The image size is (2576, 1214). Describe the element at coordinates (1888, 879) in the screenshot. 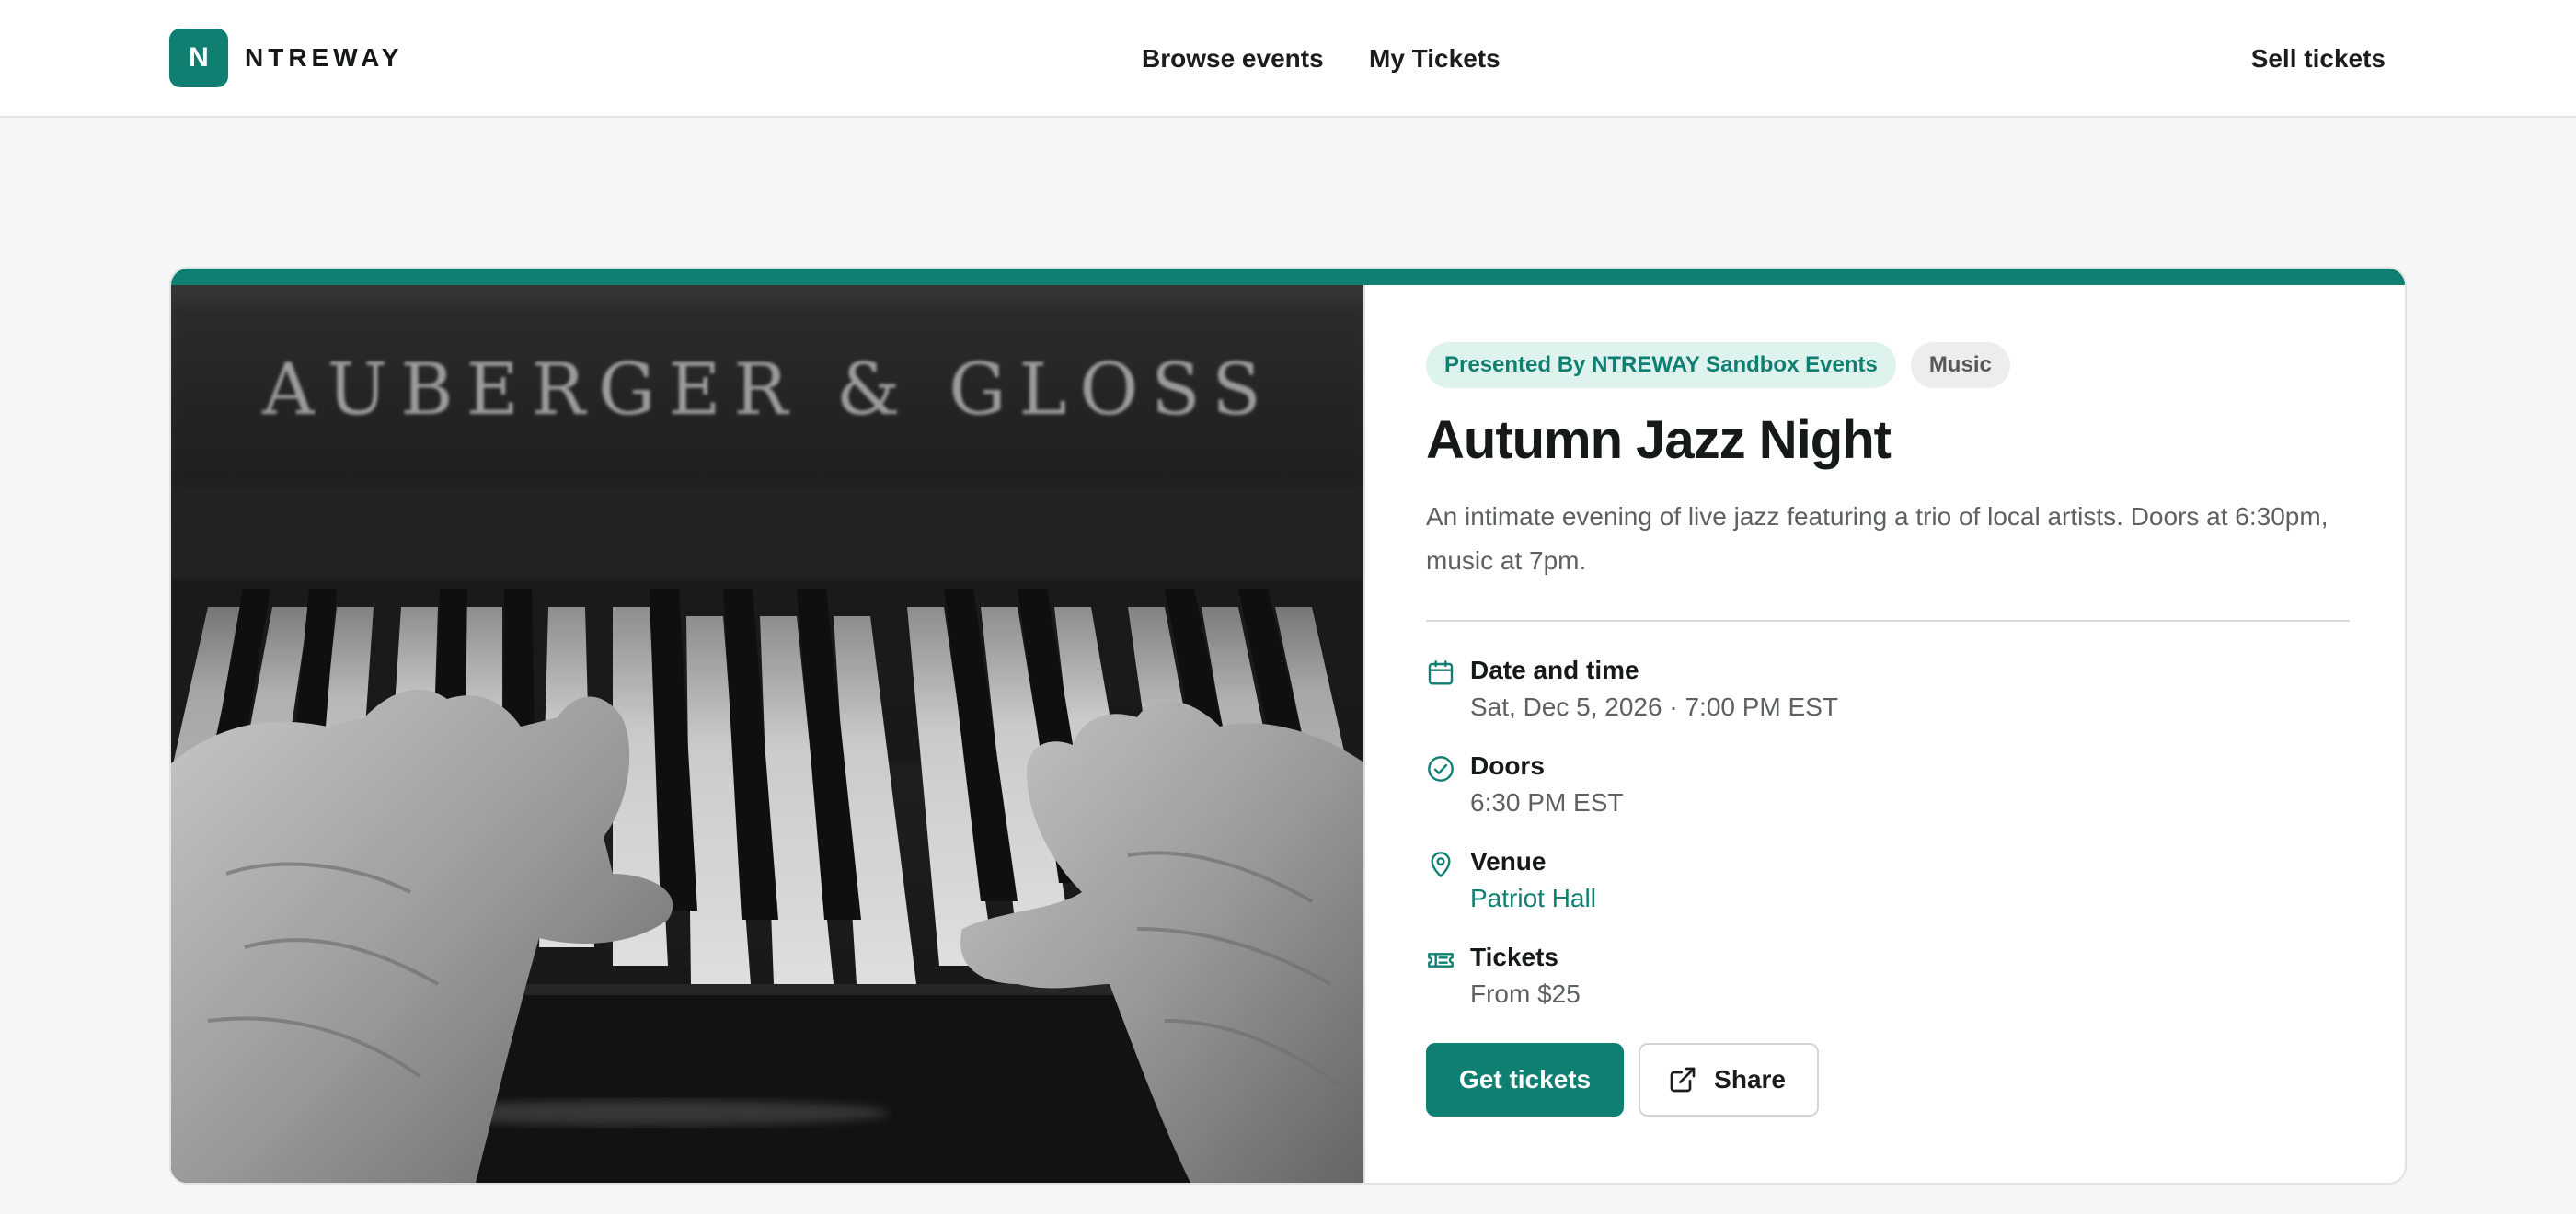

I see `info-venue: Venue Patriot Hall` at that location.